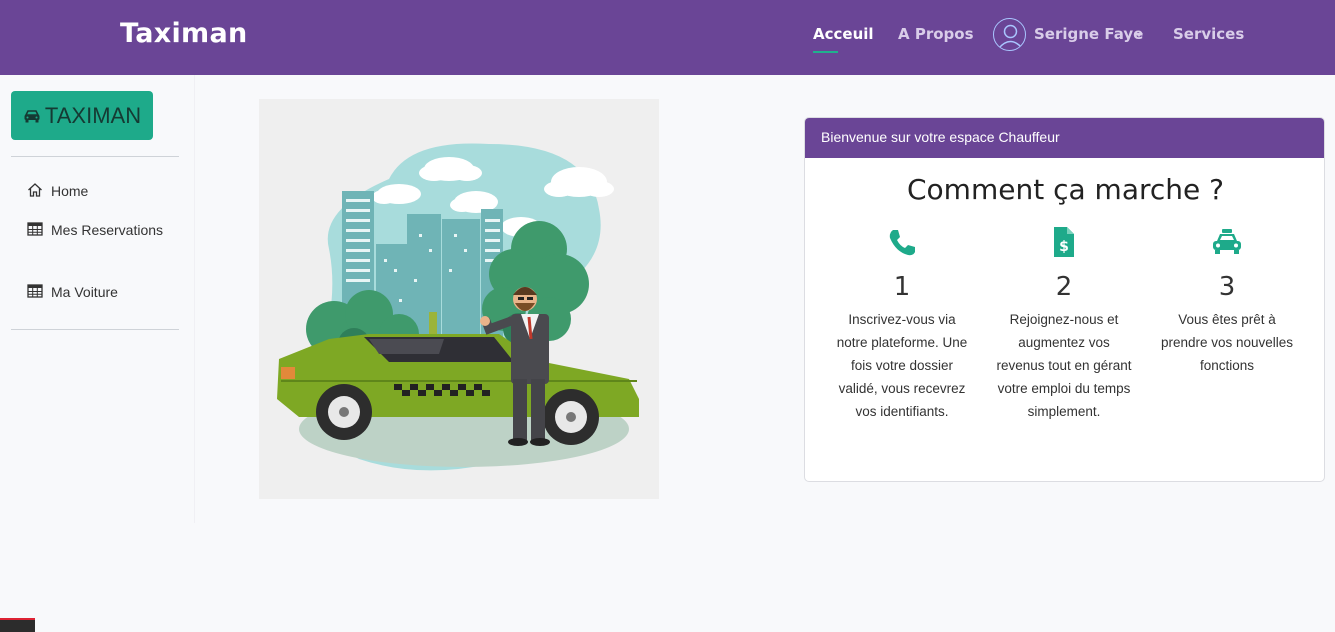  What do you see at coordinates (1065, 189) in the screenshot?
I see `card-title: Comment ça marche ?` at bounding box center [1065, 189].